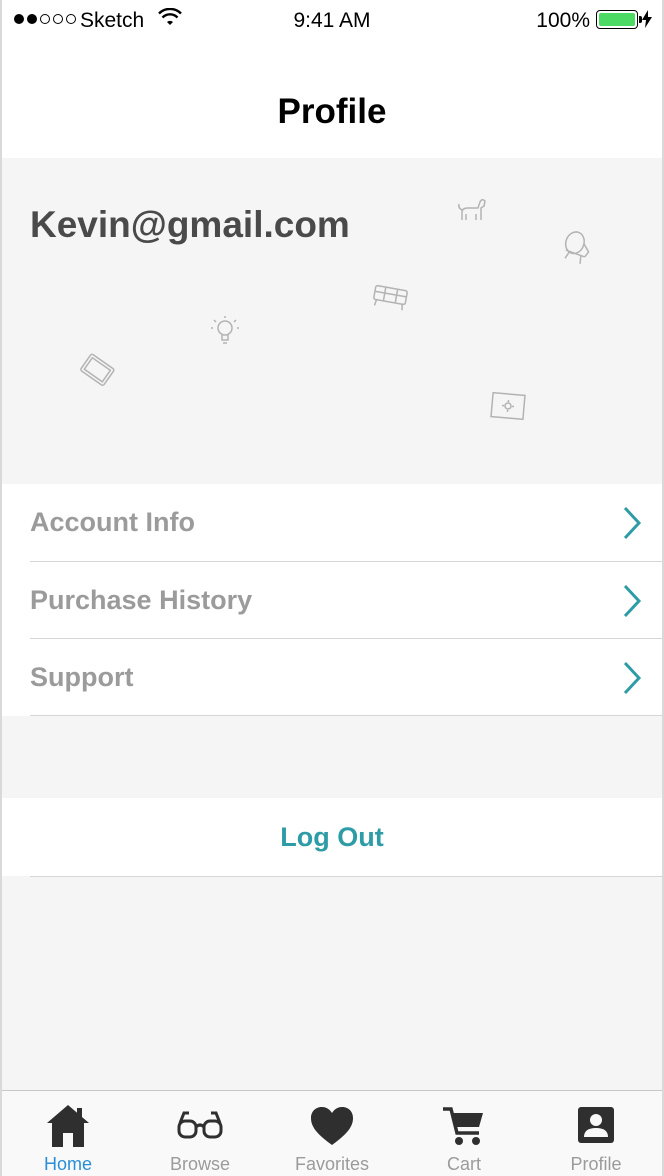 The image size is (664, 1176). Describe the element at coordinates (332, 1164) in the screenshot. I see `tab-label: Favorites` at that location.